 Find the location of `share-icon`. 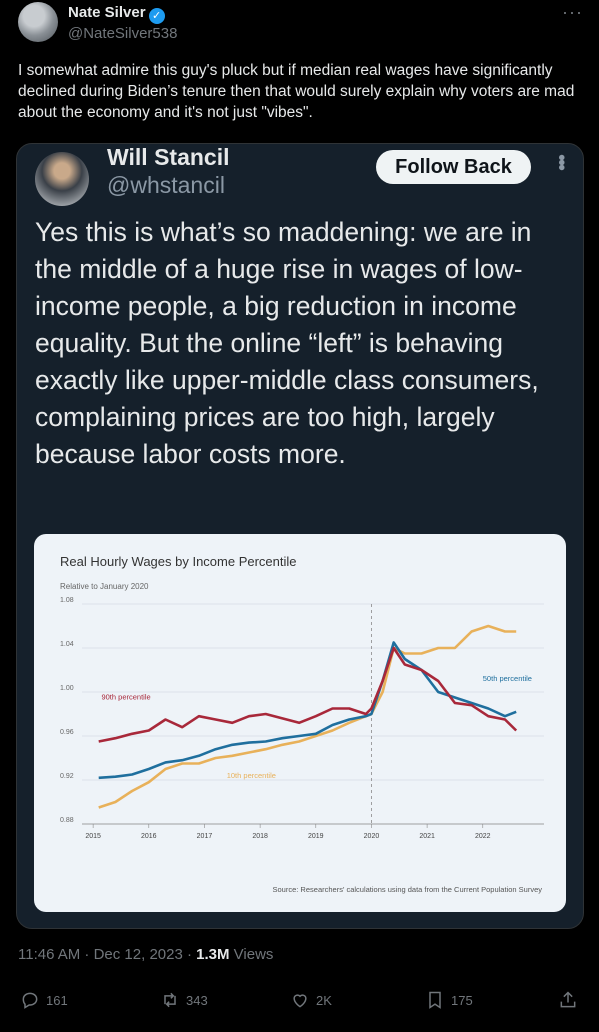

share-icon is located at coordinates (568, 999).